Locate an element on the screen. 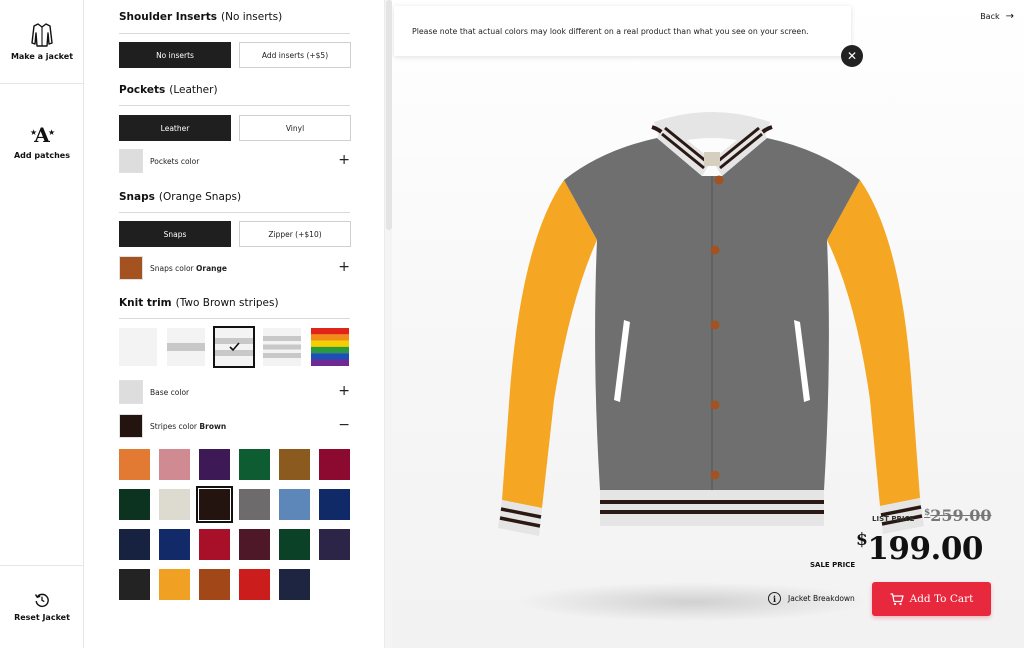  close-icon: ✕ is located at coordinates (852, 56).